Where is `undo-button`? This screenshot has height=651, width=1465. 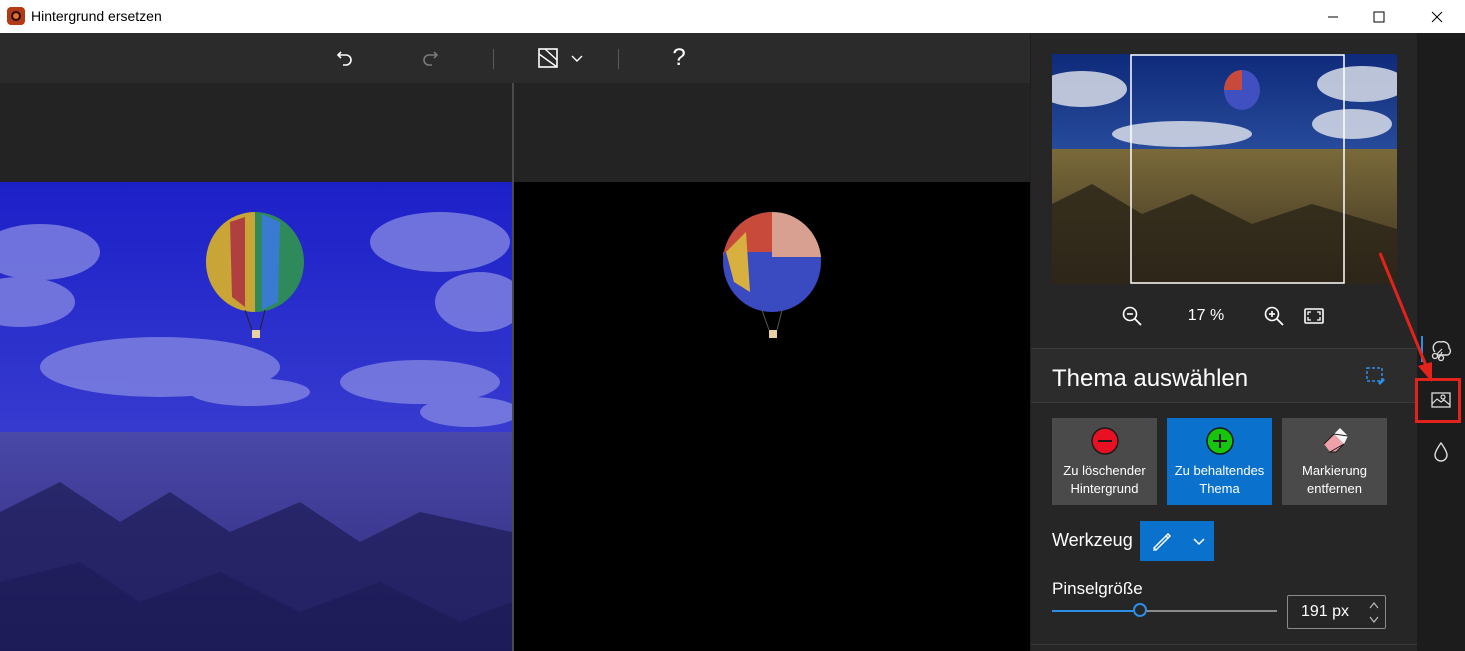
undo-button is located at coordinates (345, 58).